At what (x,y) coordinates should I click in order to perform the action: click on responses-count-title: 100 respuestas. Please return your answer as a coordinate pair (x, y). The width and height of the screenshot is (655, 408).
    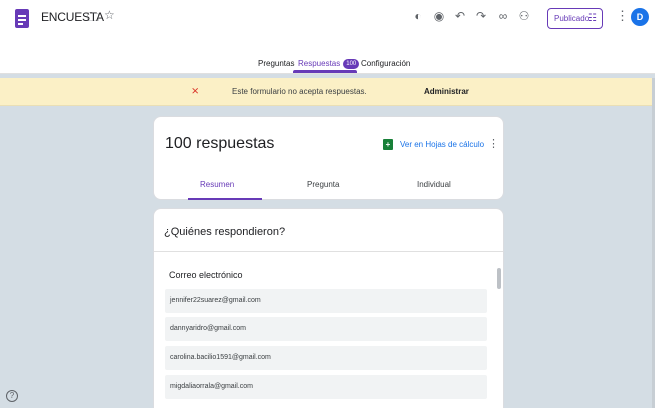
    Looking at the image, I should click on (220, 143).